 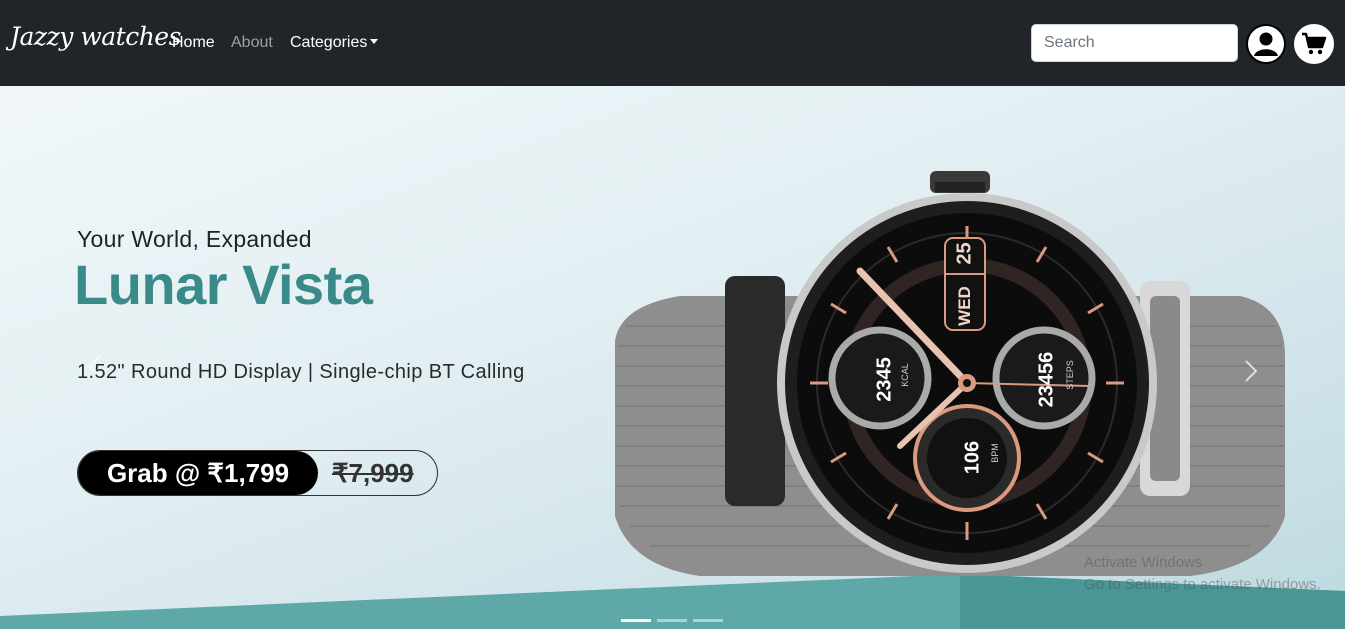 I want to click on watch-kcal-label: KCAL, so click(x=905, y=375).